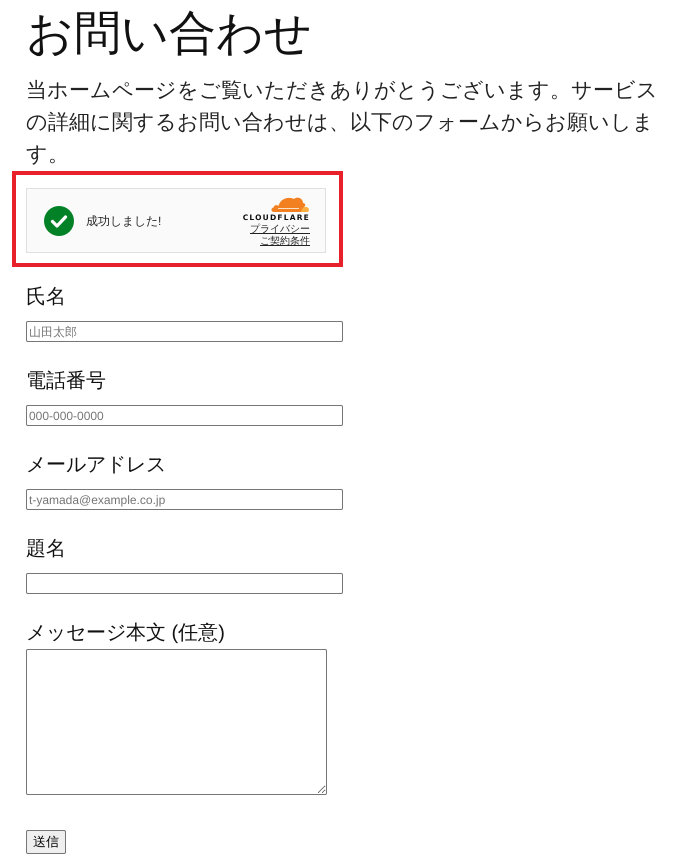 This screenshot has width=690, height=864. I want to click on field-label: メッセージ本文 (任意), so click(125, 633).